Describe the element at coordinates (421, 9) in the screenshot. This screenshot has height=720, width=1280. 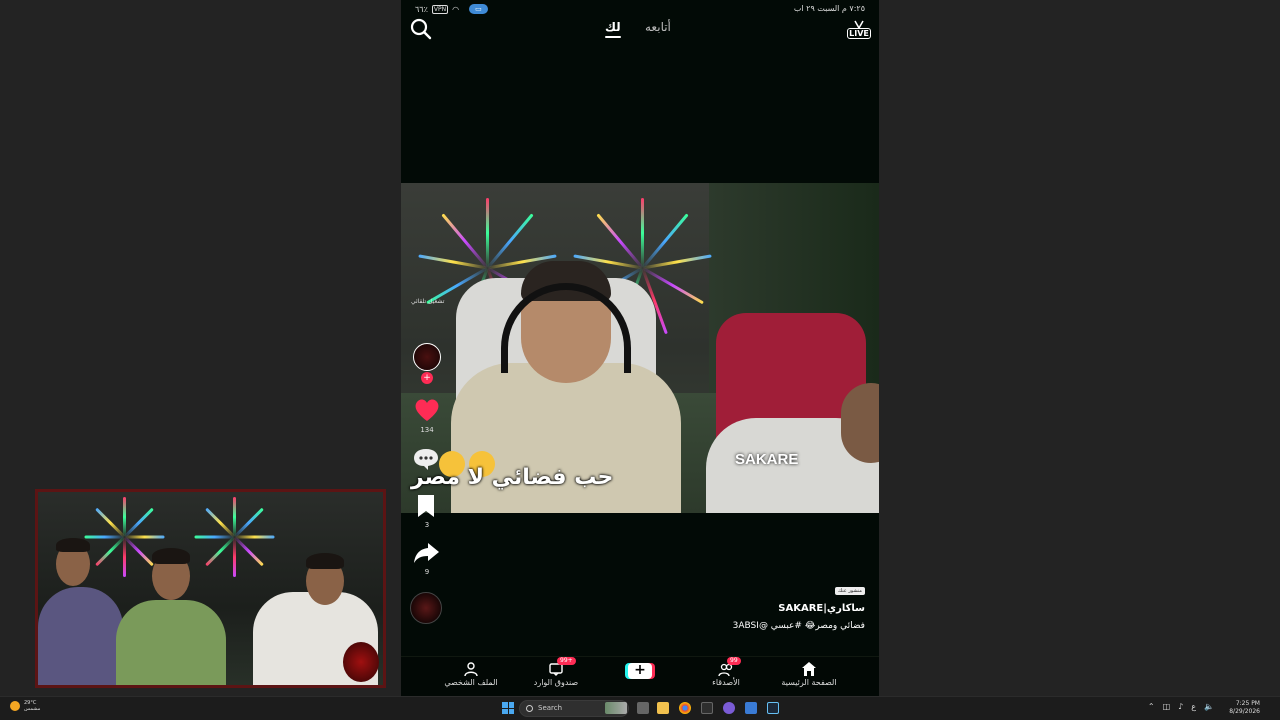
I see `battery-text: ٦٦٪` at that location.